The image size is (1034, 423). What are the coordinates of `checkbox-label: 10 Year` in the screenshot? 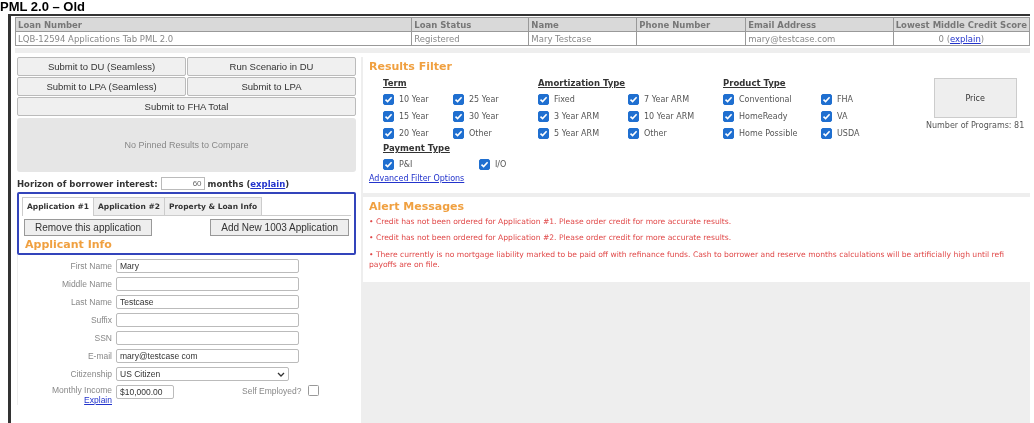 It's located at (414, 99).